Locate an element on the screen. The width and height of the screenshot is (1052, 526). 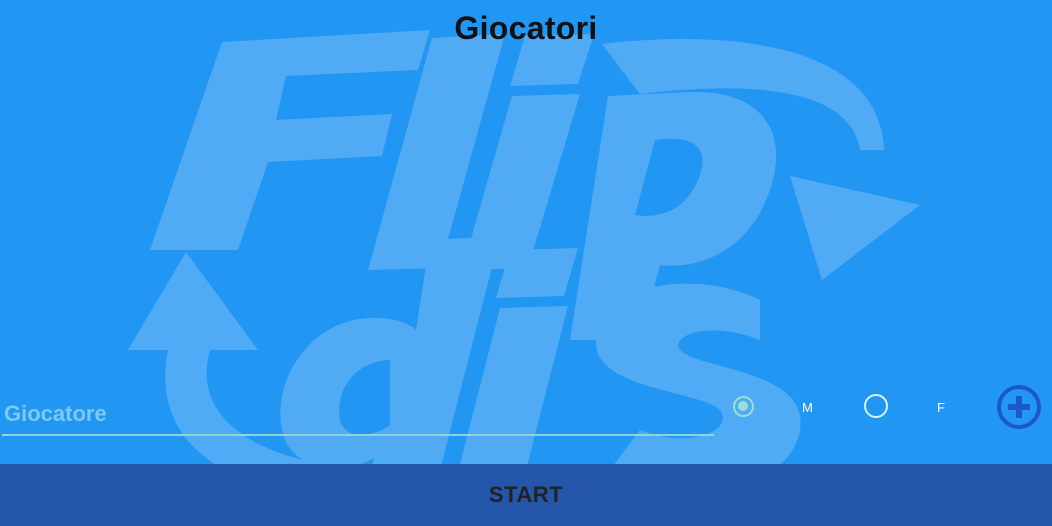
start-button: START is located at coordinates (526, 495).